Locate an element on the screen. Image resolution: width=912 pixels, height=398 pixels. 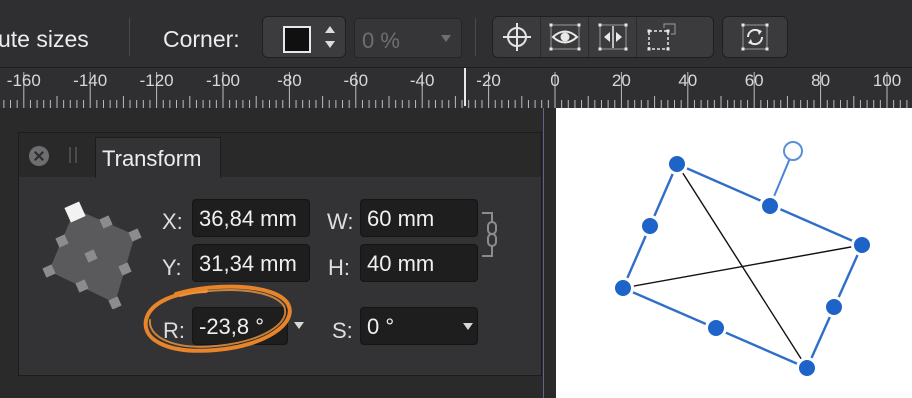
ruler-label: -40 is located at coordinates (422, 80).